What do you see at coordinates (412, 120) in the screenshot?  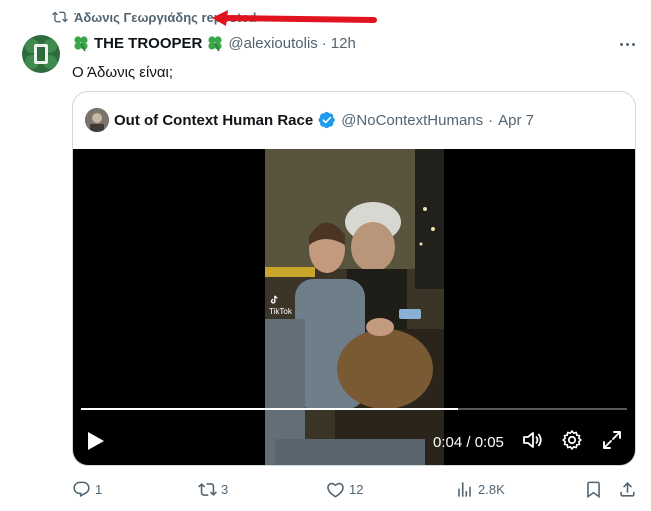 I see `quoted-handle: @NoContextHumans` at bounding box center [412, 120].